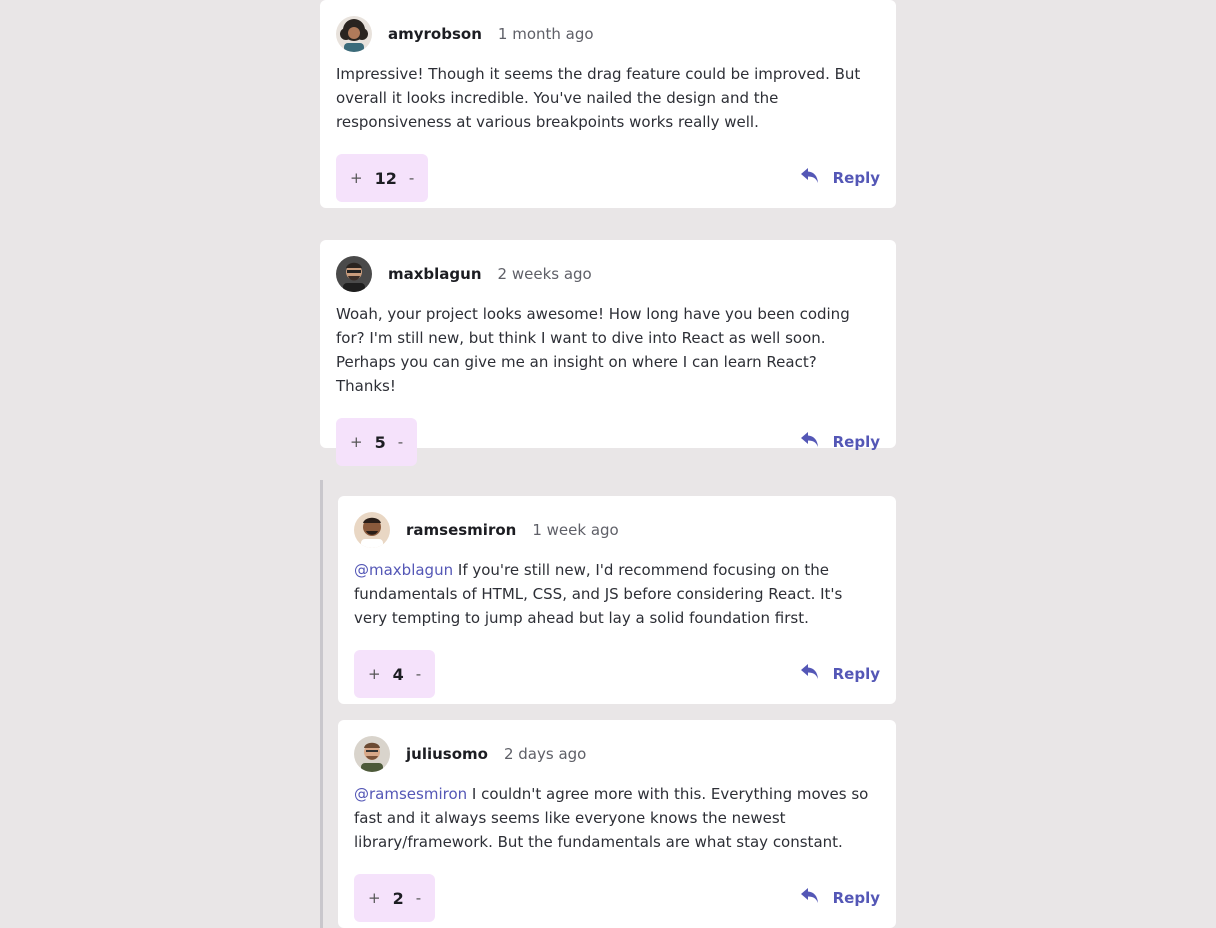  I want to click on score: 5, so click(380, 442).